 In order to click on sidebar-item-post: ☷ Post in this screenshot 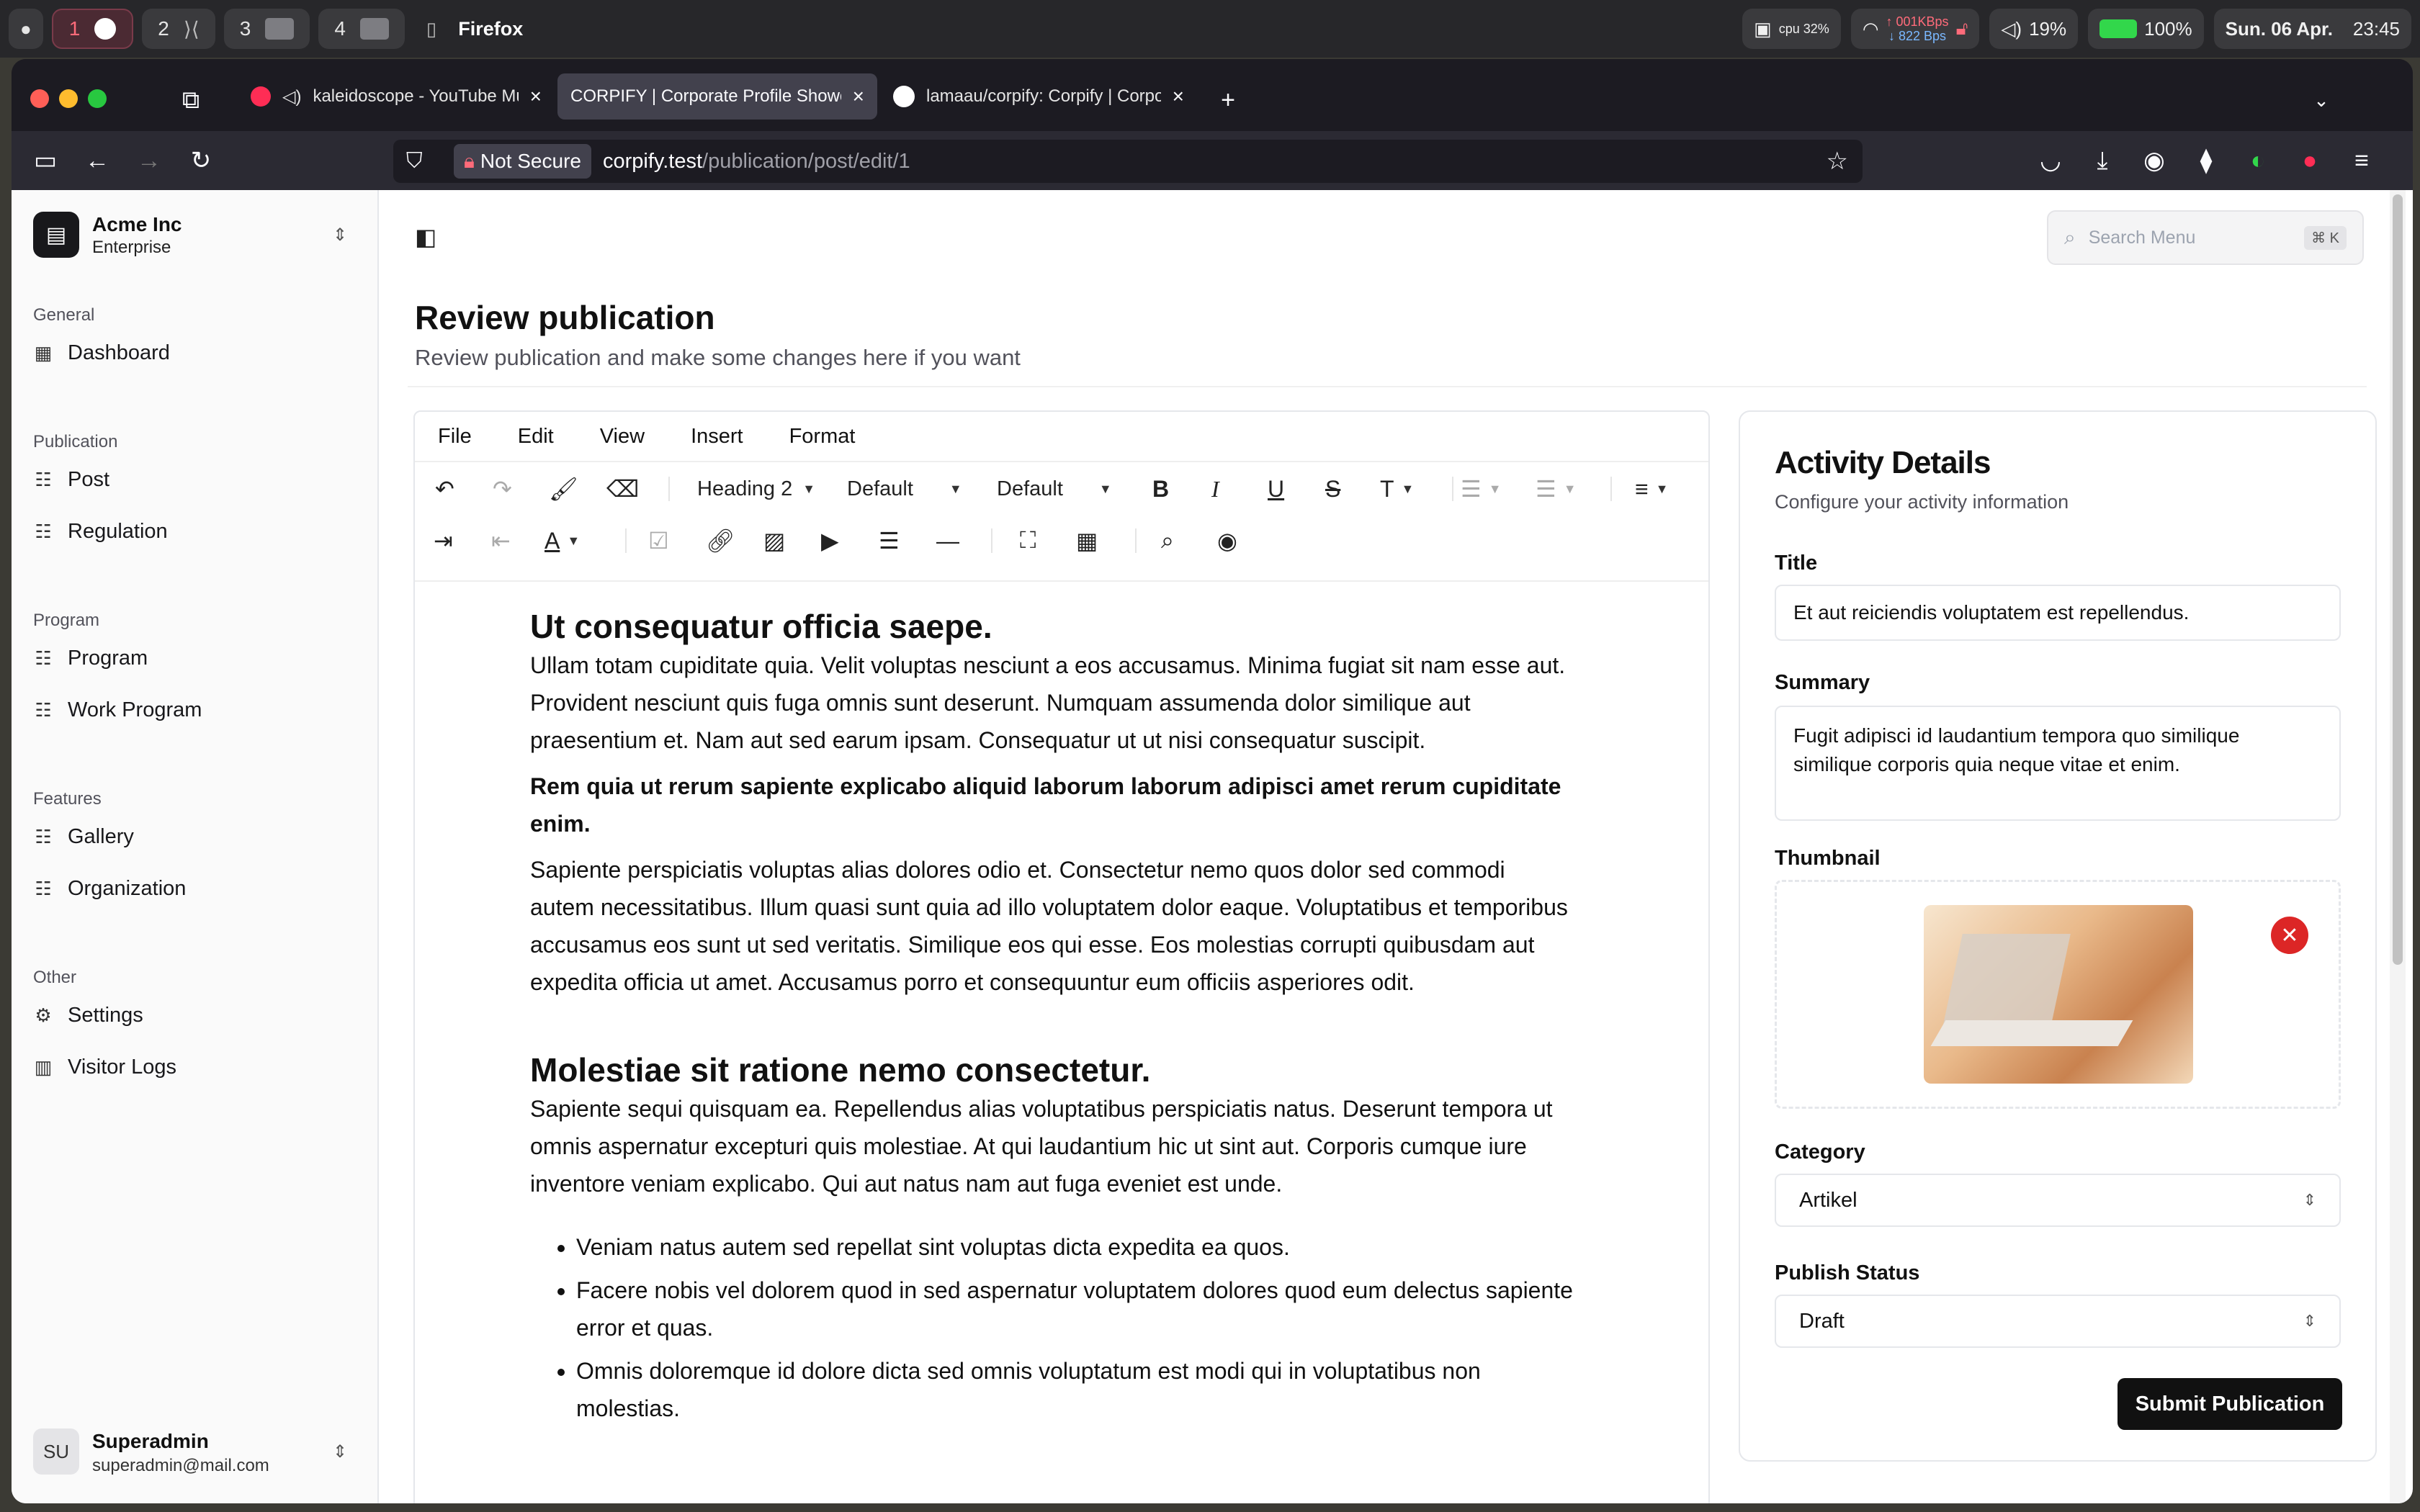, I will do `click(195, 479)`.